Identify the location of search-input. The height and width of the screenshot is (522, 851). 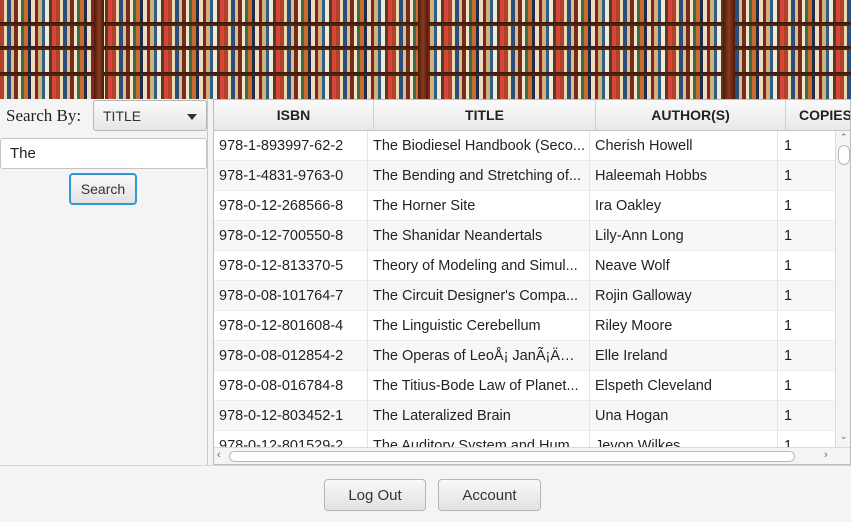
(103, 153).